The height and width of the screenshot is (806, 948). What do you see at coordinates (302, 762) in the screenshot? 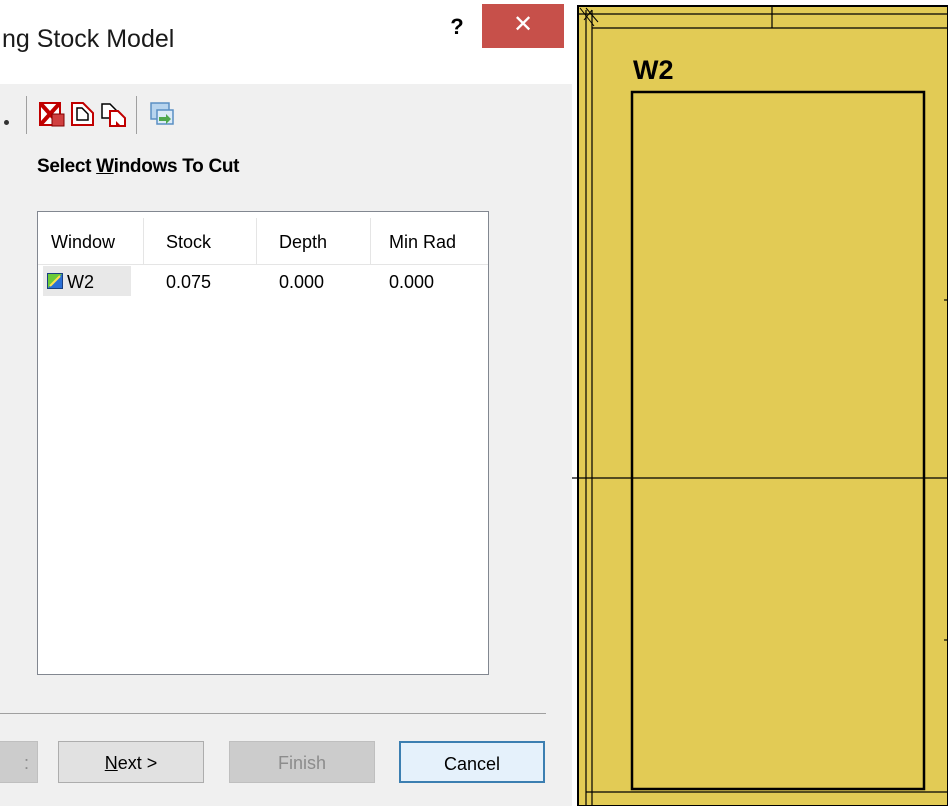
I see `finish-button: Finish` at bounding box center [302, 762].